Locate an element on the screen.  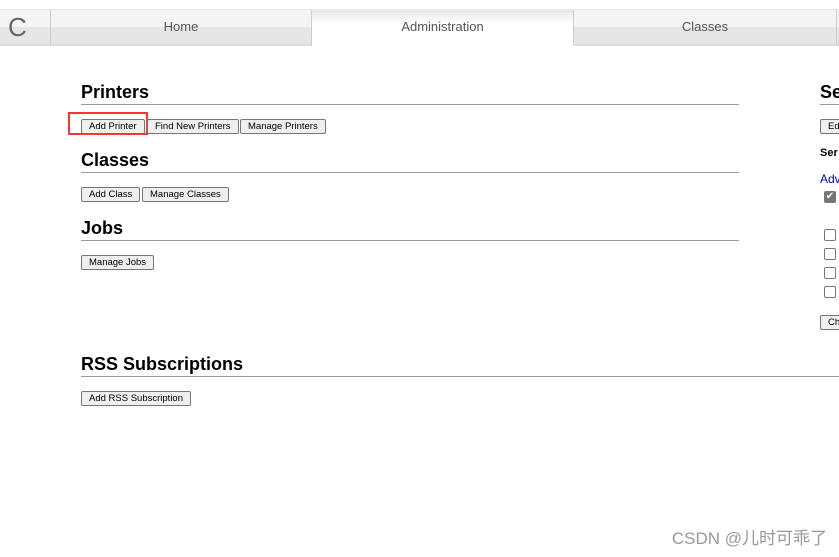
advanced-link: Adv is located at coordinates (829, 179).